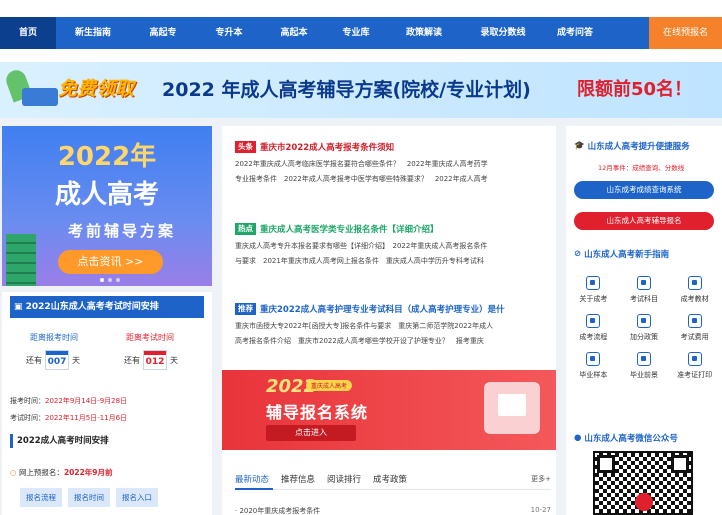 The height and width of the screenshot is (515, 722). I want to click on news-links-line: 2022年重庆成人高考临床医学报名要符合哪些条件？ 2022年重庆成人高考药学, so click(393, 164).